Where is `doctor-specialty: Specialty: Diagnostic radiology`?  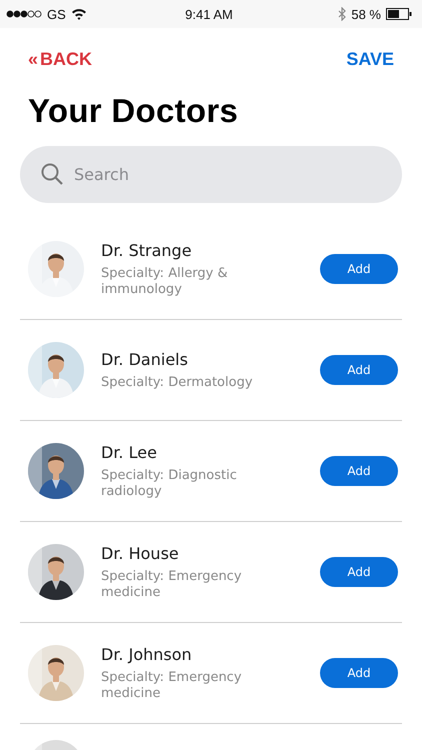
doctor-specialty: Specialty: Diagnostic radiology is located at coordinates (169, 484).